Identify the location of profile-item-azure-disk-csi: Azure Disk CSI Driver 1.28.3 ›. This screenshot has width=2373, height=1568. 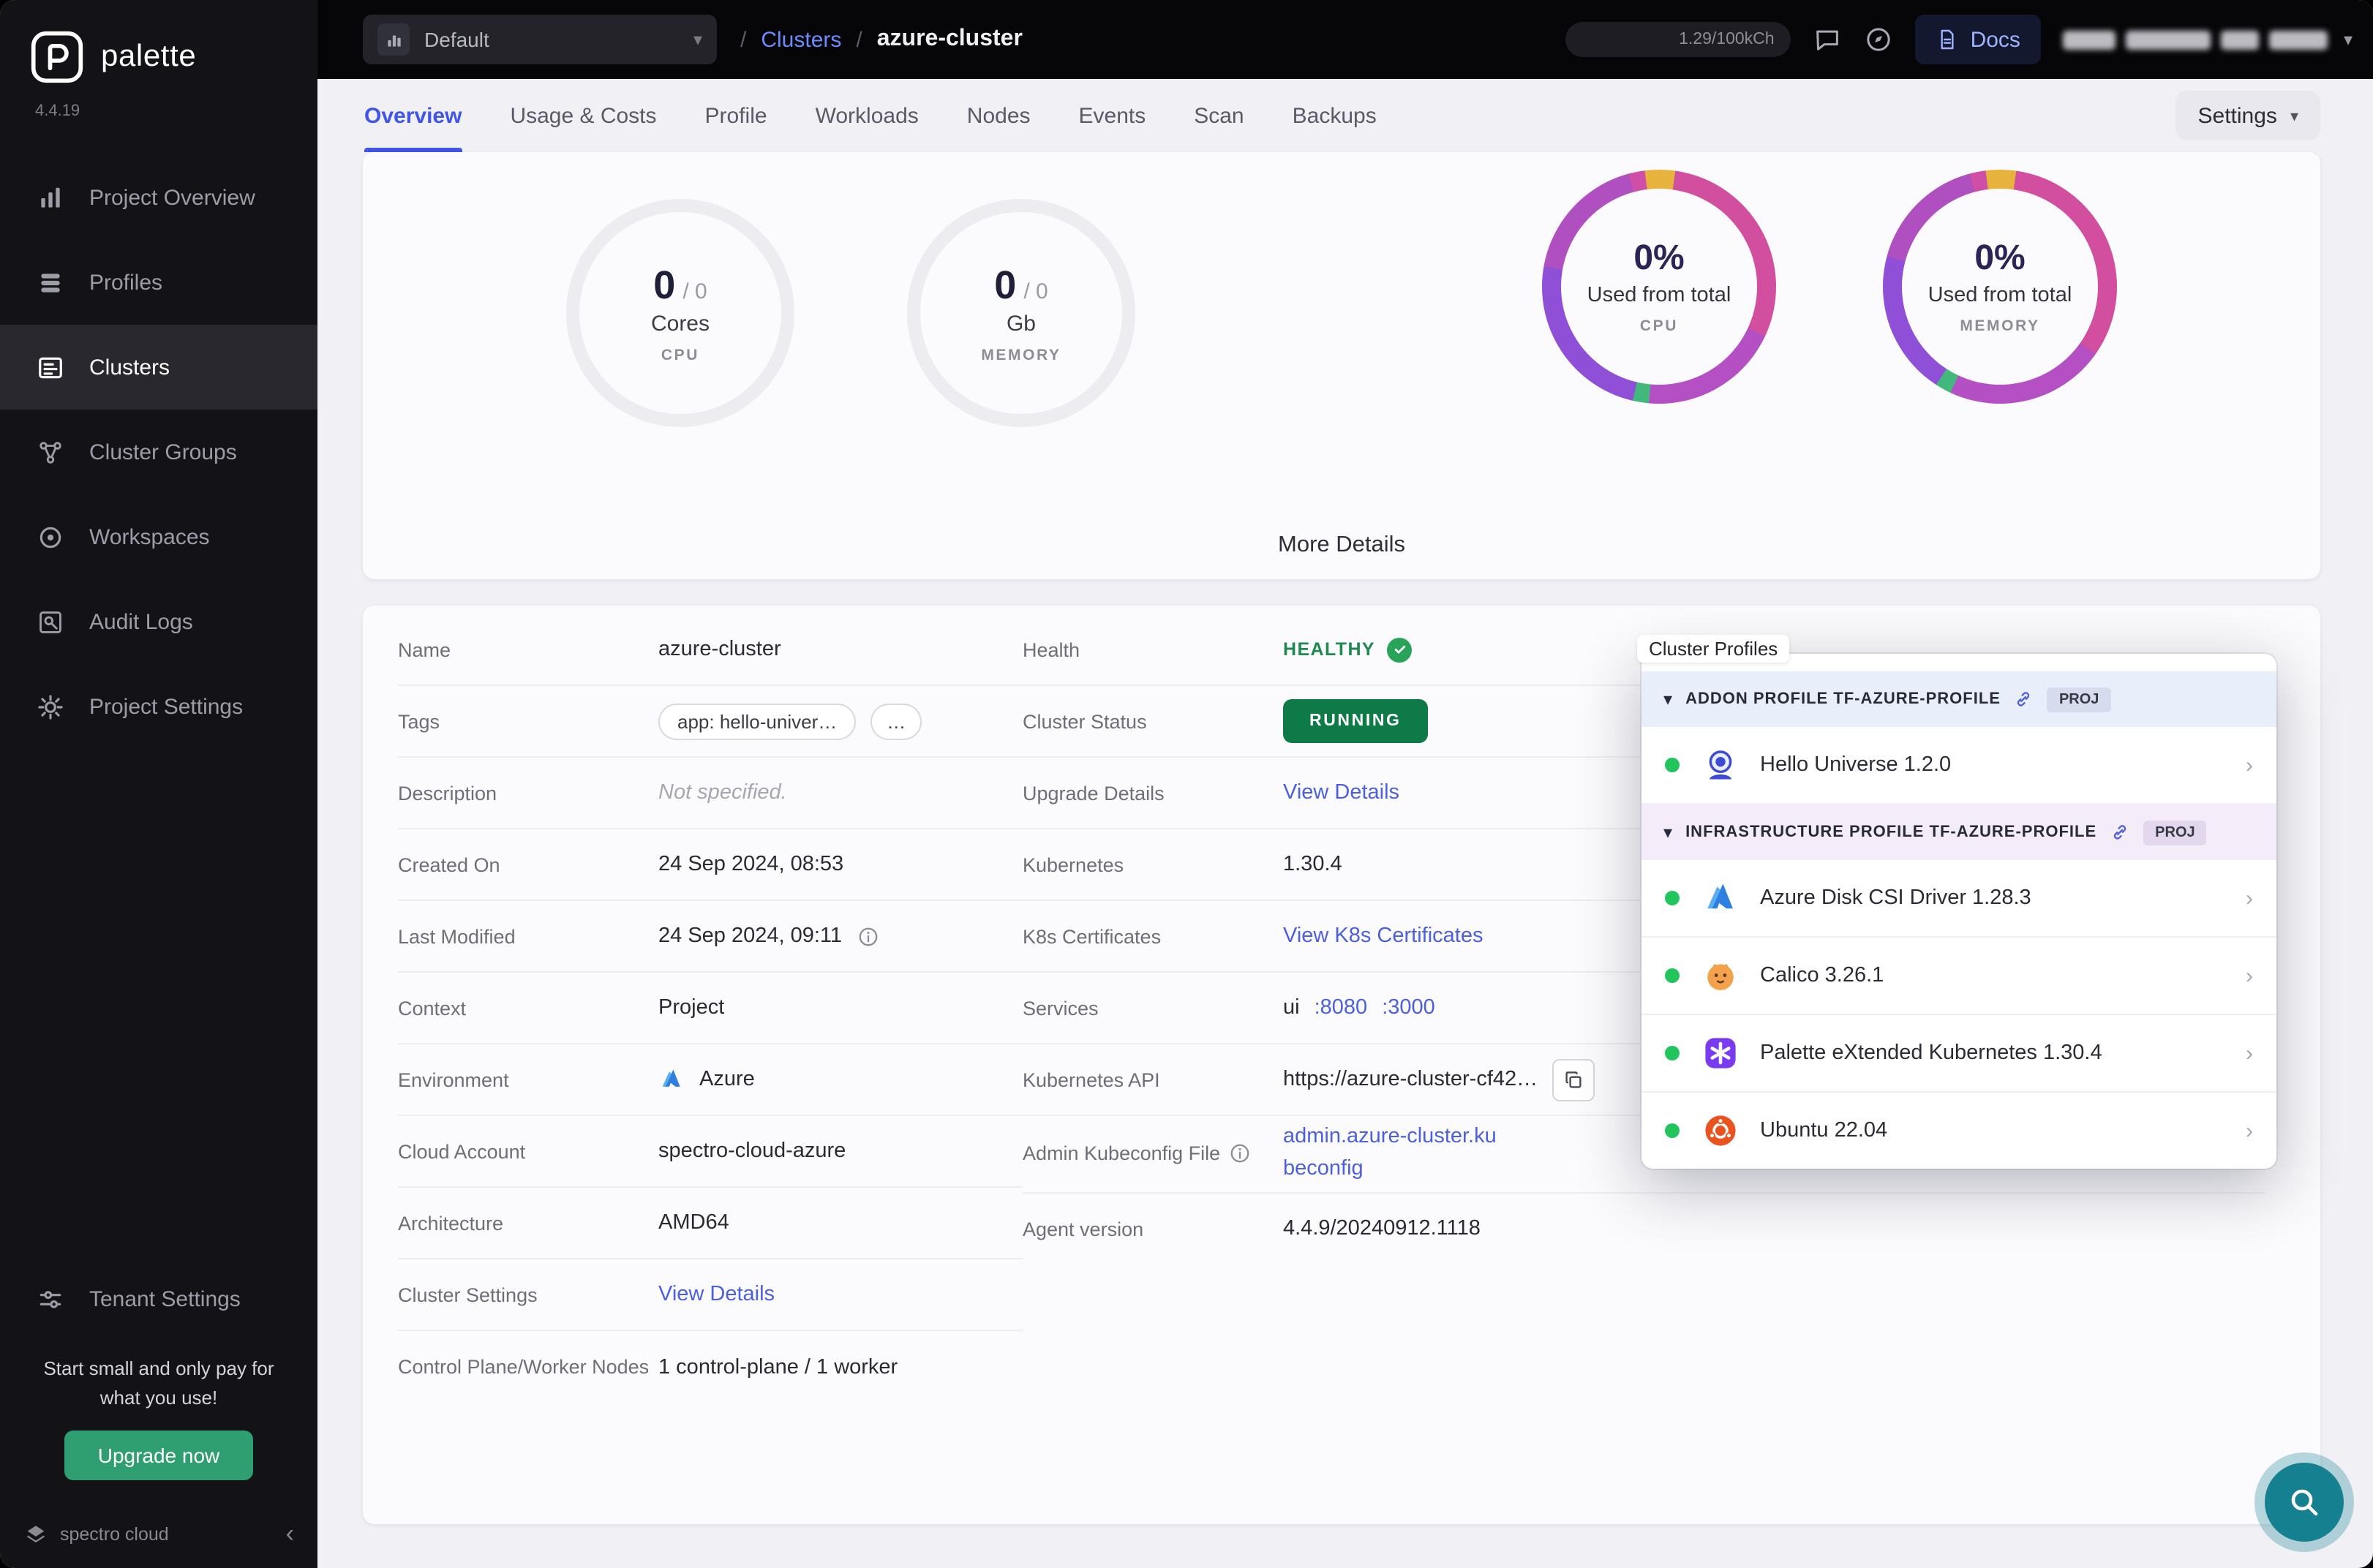
(1958, 899).